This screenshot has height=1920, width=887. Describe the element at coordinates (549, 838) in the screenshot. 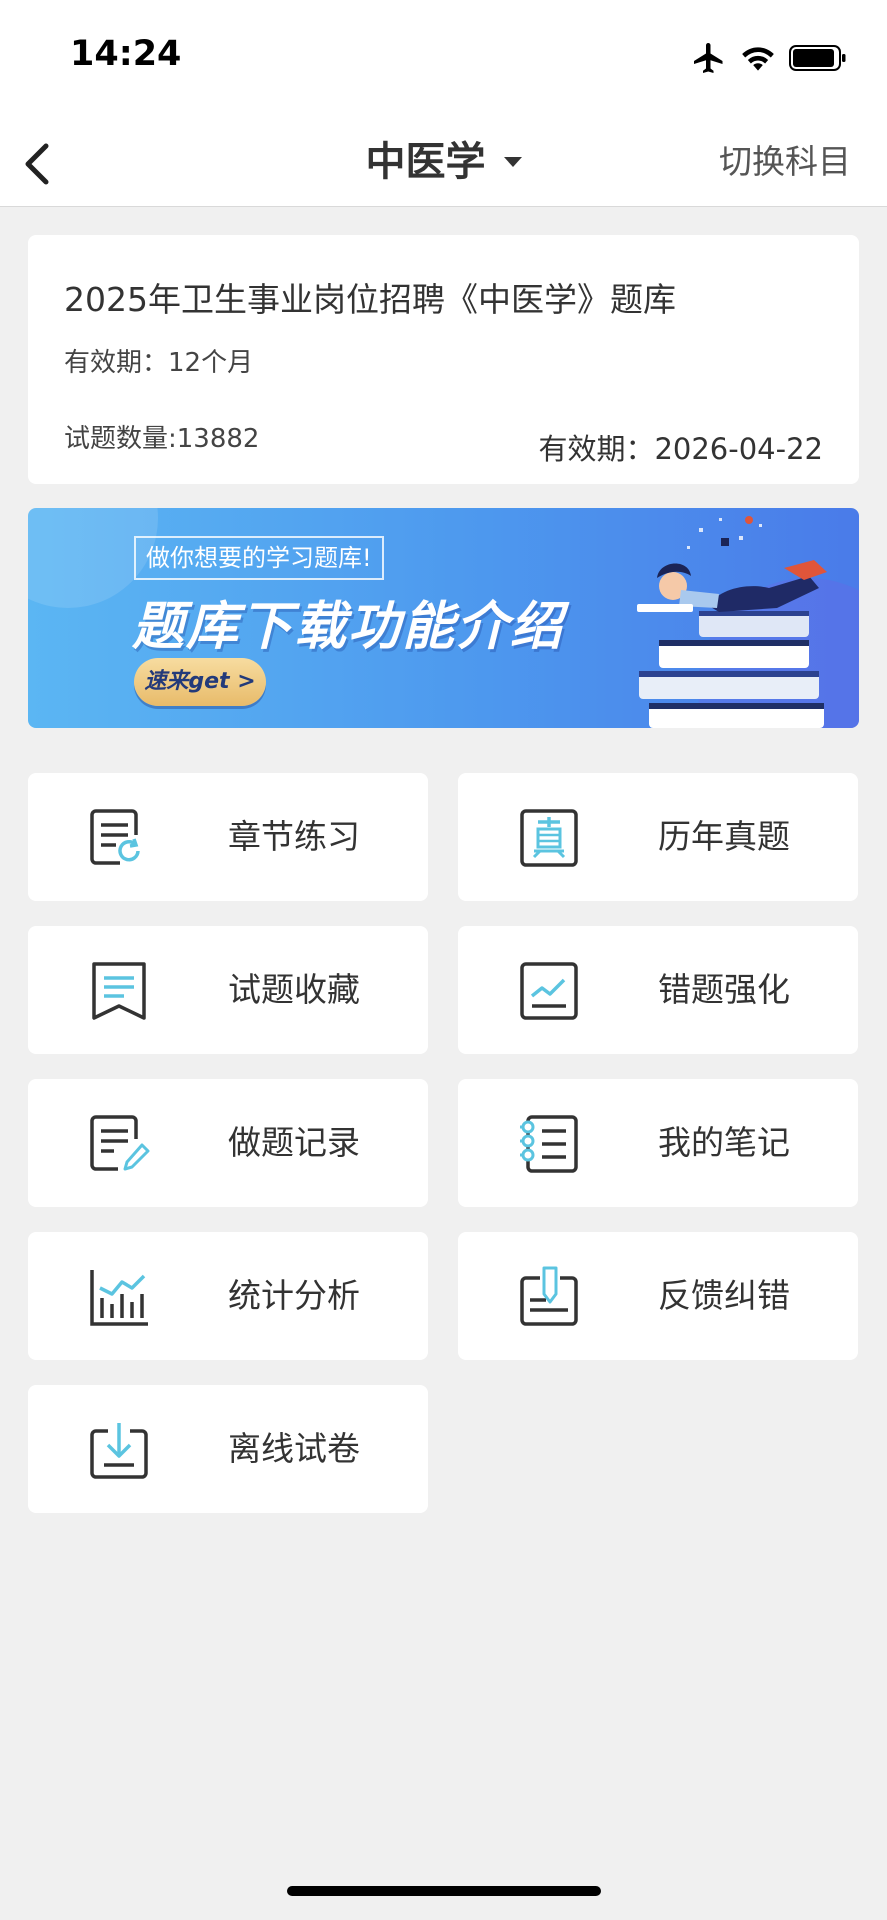

I see `past-exams-icon` at that location.